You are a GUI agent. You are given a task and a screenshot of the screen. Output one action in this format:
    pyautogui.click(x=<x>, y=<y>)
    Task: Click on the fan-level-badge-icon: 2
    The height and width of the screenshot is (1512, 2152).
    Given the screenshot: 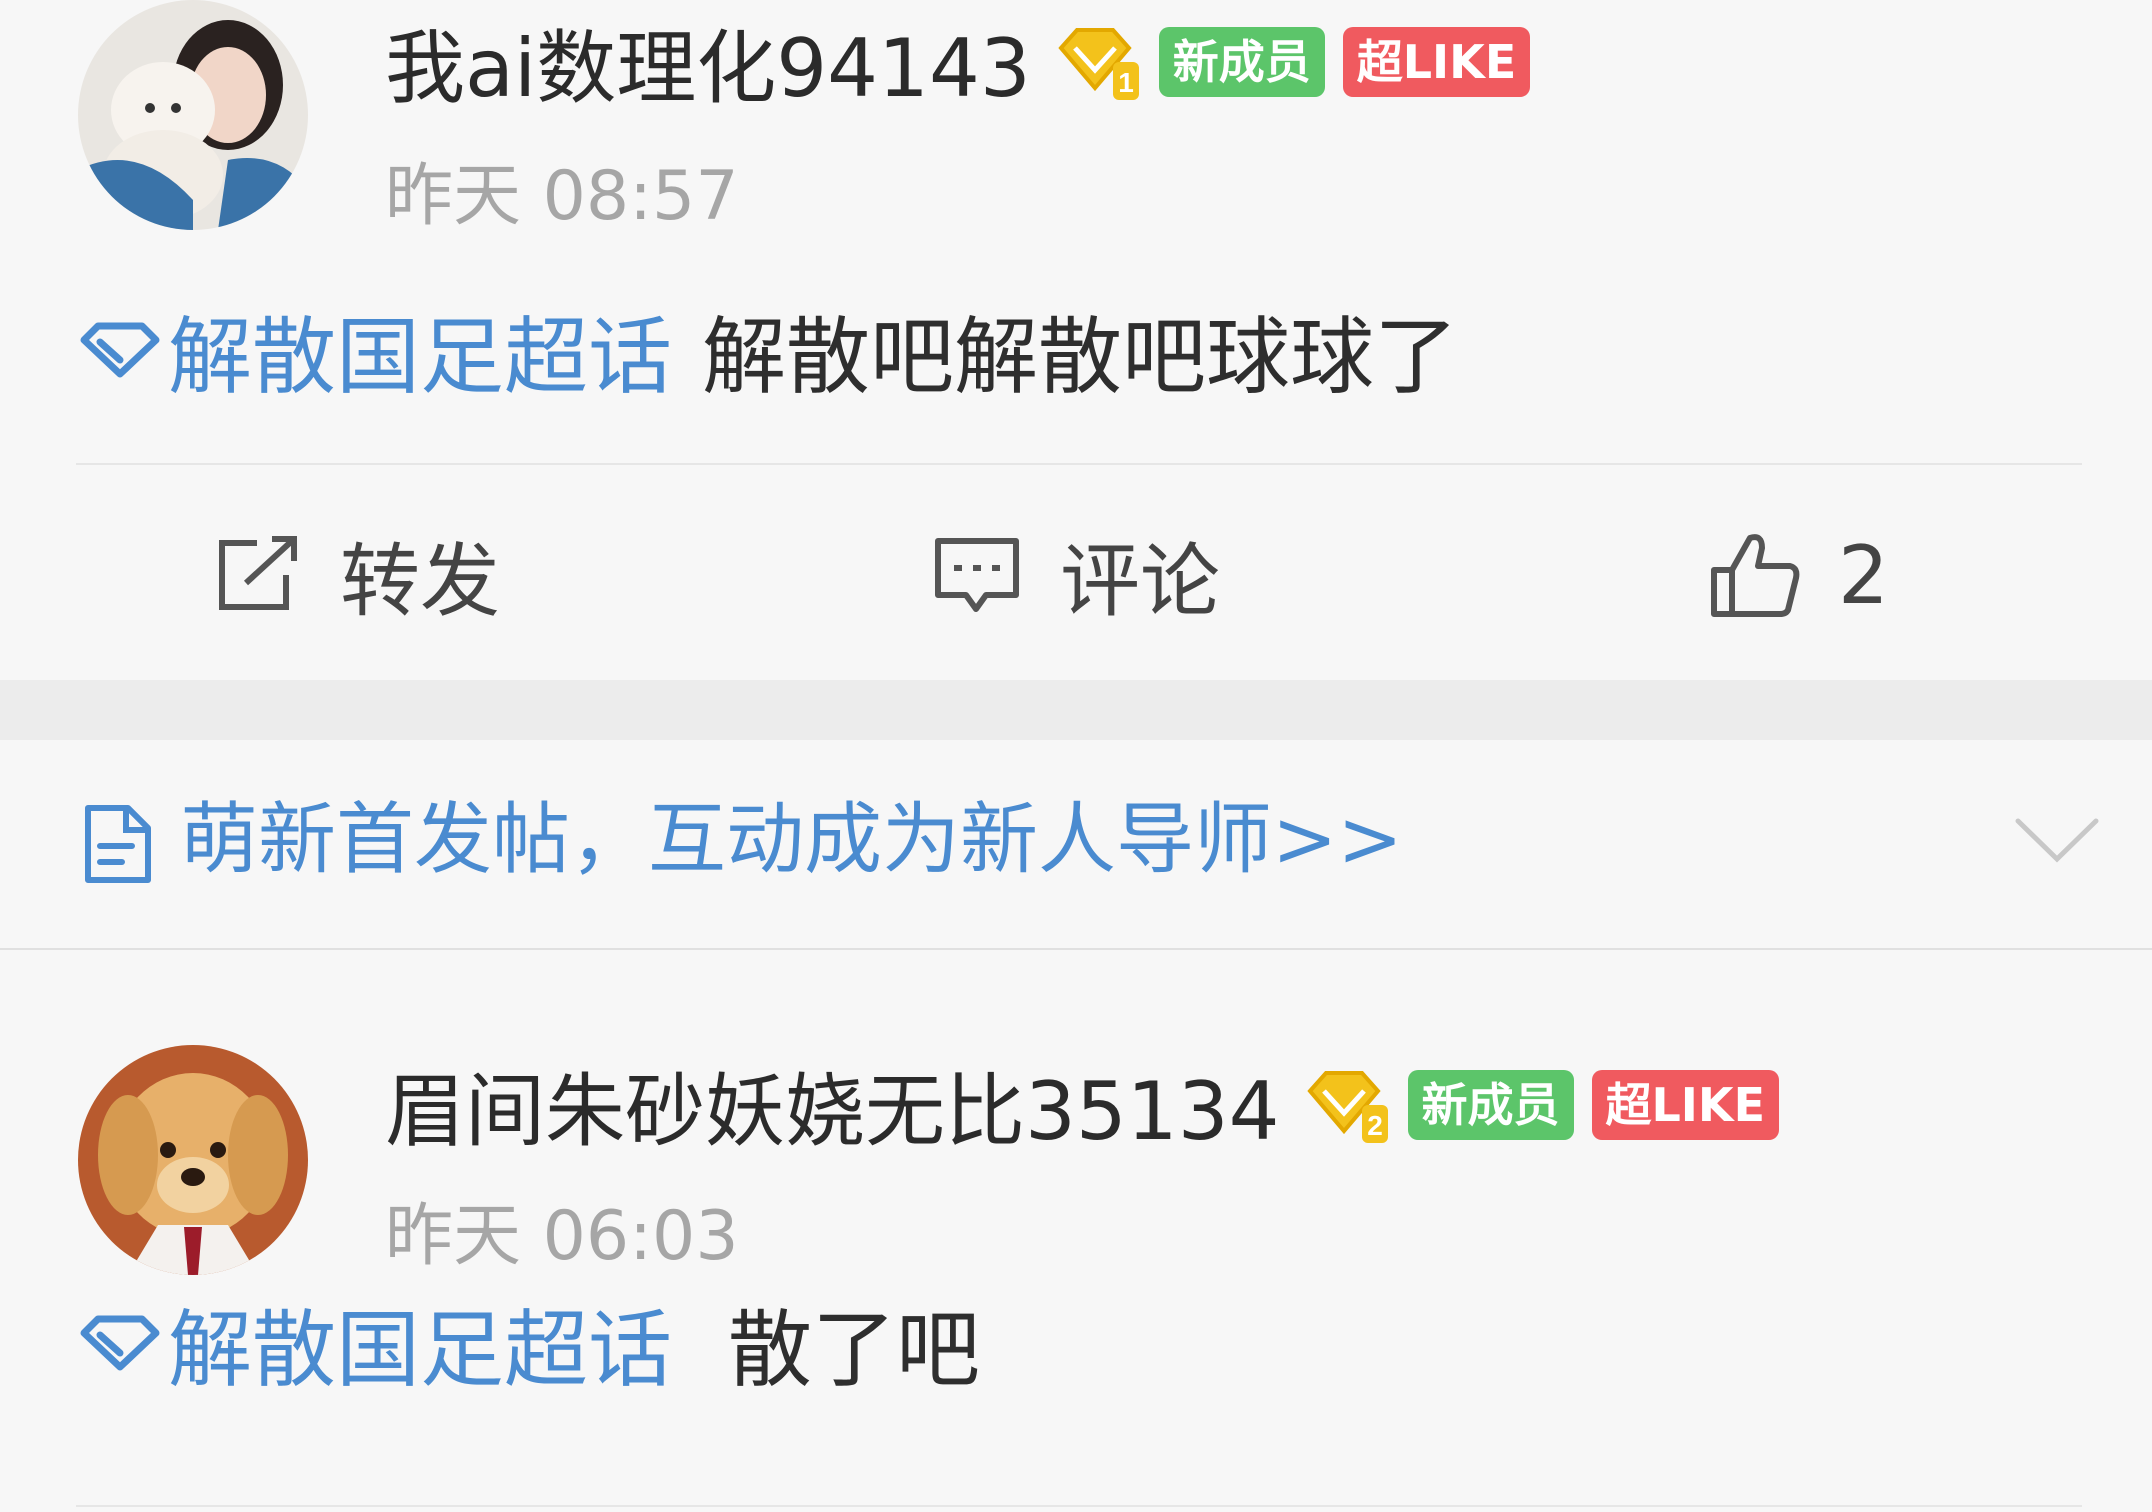 What is the action you would take?
    pyautogui.click(x=1346, y=1105)
    